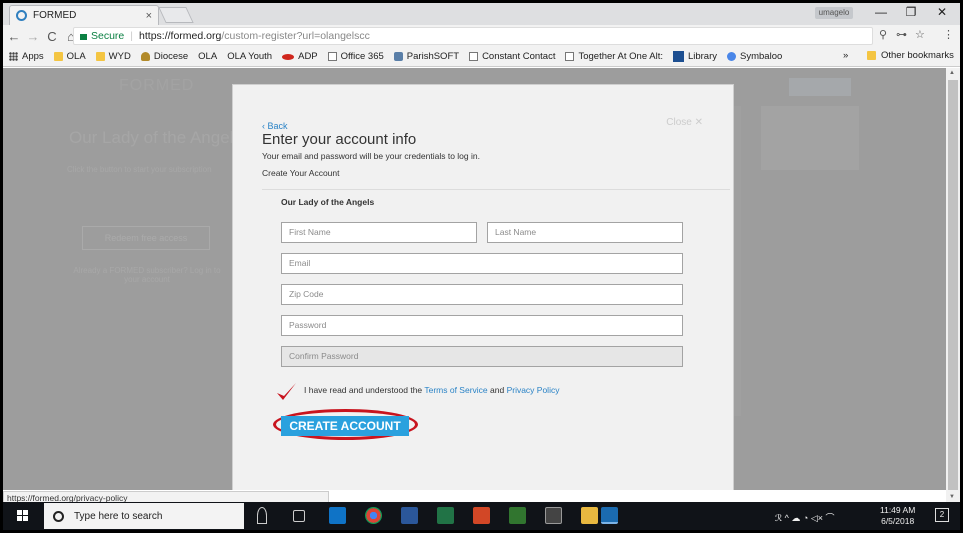 This screenshot has width=963, height=533. I want to click on bookmark-adp: ADP, so click(300, 56).